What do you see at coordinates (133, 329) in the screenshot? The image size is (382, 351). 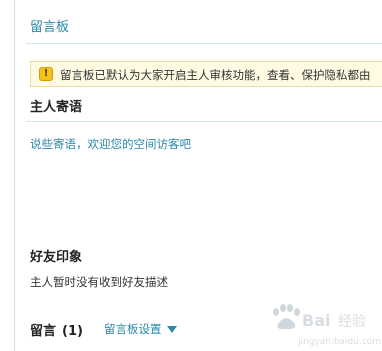 I see `board-settings-label: 留言板设置` at bounding box center [133, 329].